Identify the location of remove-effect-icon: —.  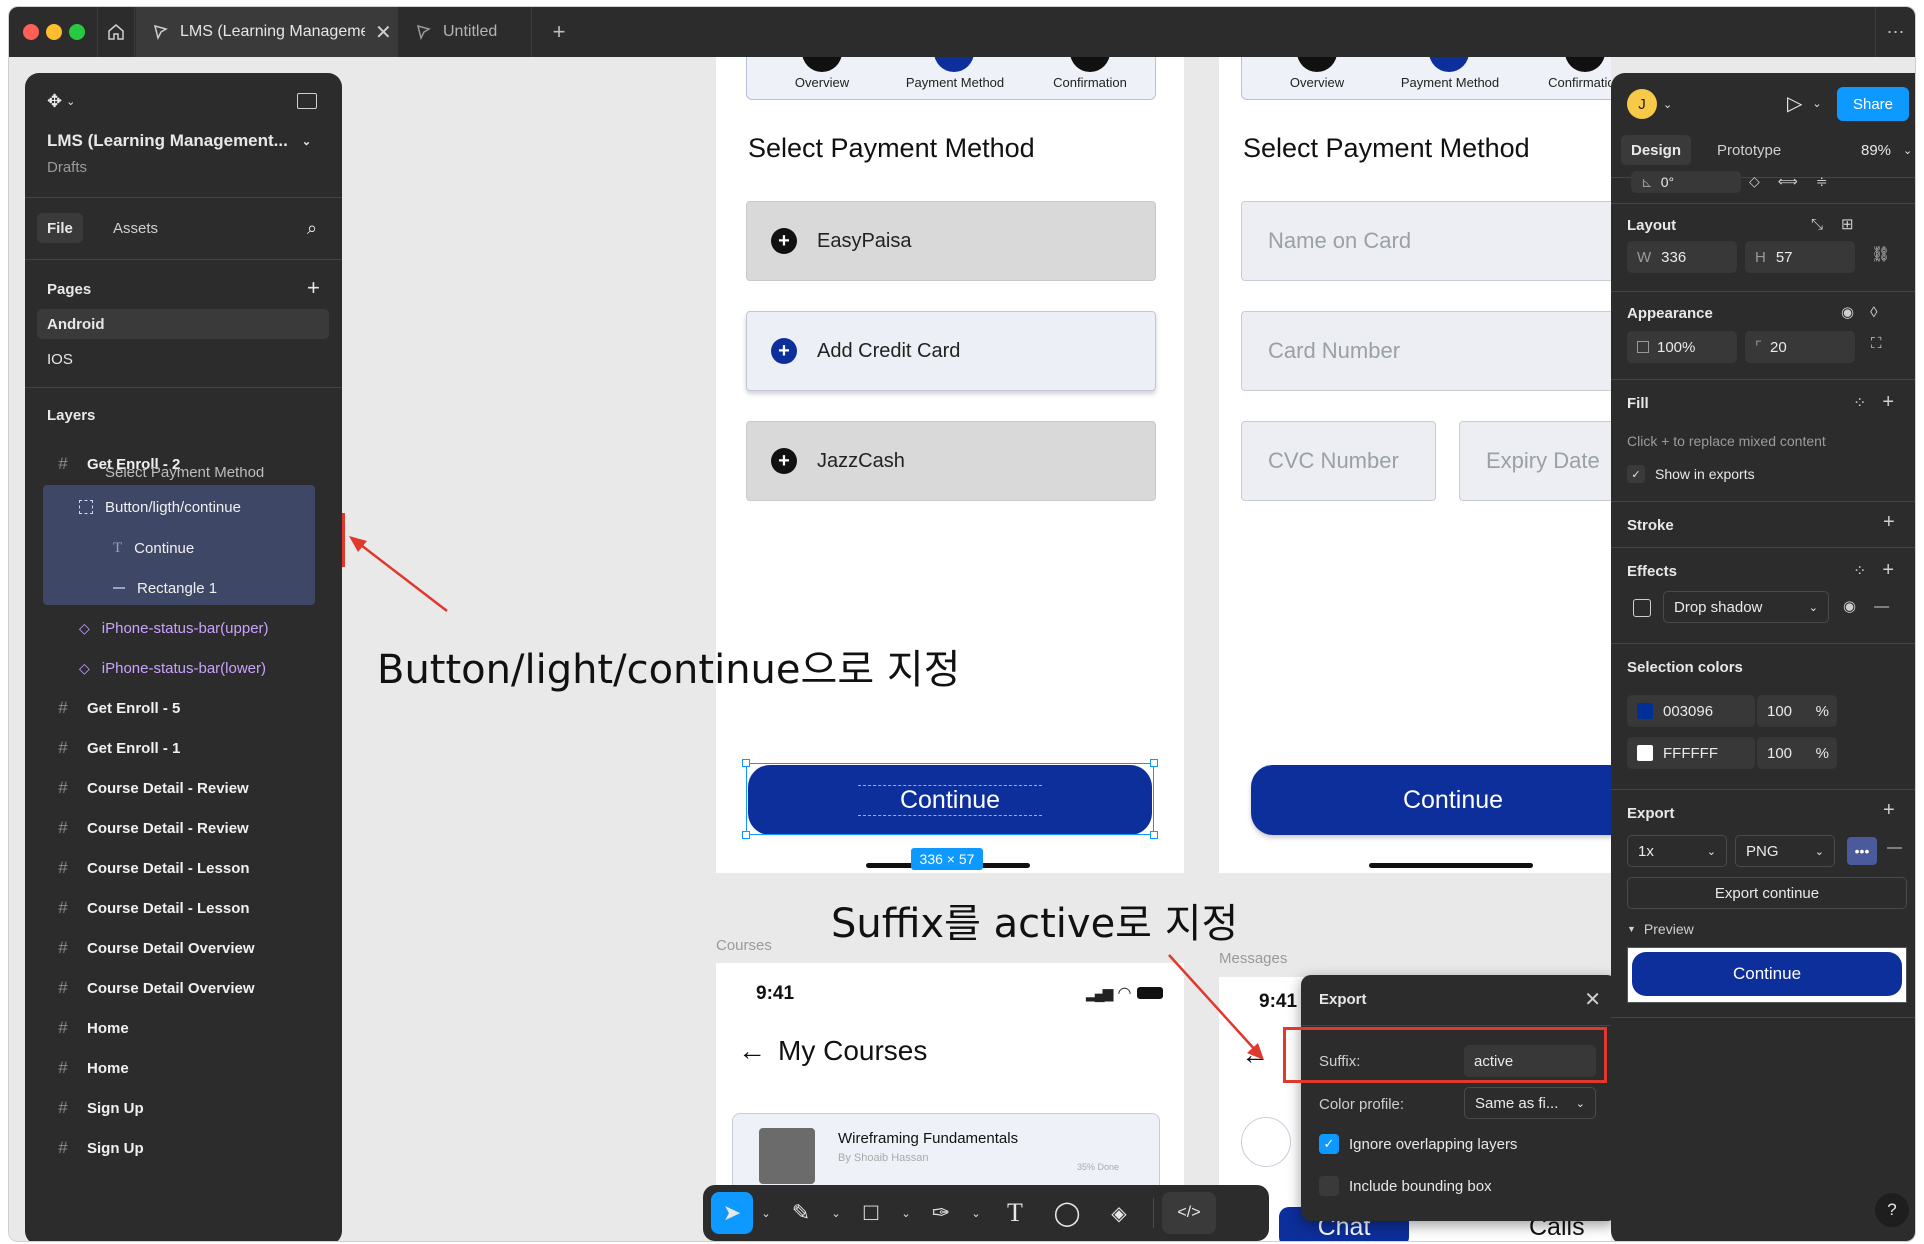
(1881, 606).